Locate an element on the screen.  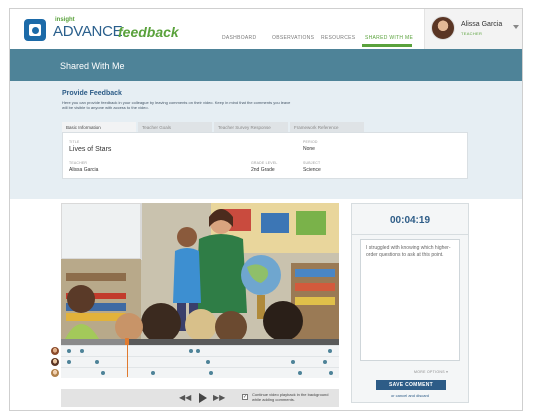
nav-shared-with-me: SHARED WITH ME is located at coordinates (389, 38).